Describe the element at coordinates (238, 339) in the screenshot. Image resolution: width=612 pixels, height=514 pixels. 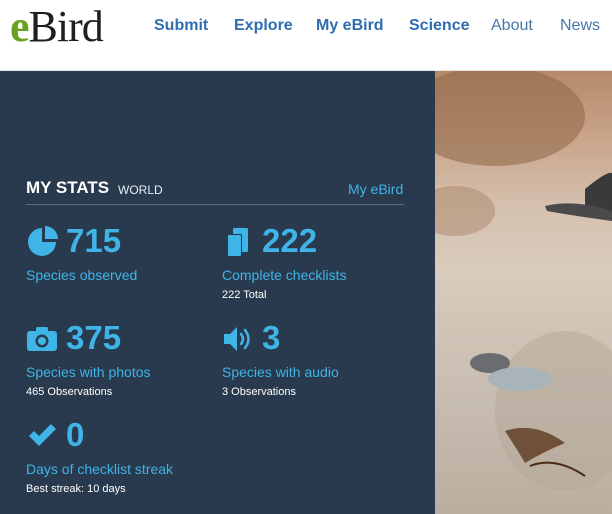
I see `audio-icon` at that location.